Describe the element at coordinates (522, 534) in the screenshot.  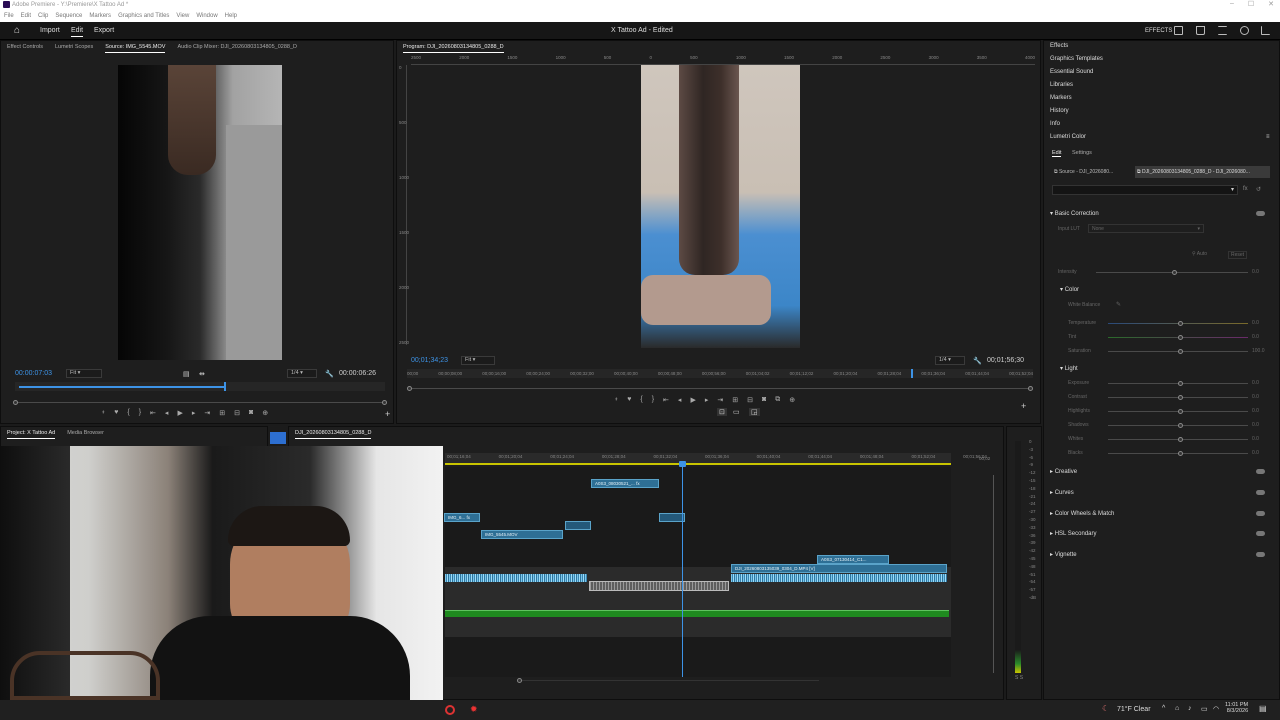
I see `clip-v2-img5545: IMG_5545.MOV` at that location.